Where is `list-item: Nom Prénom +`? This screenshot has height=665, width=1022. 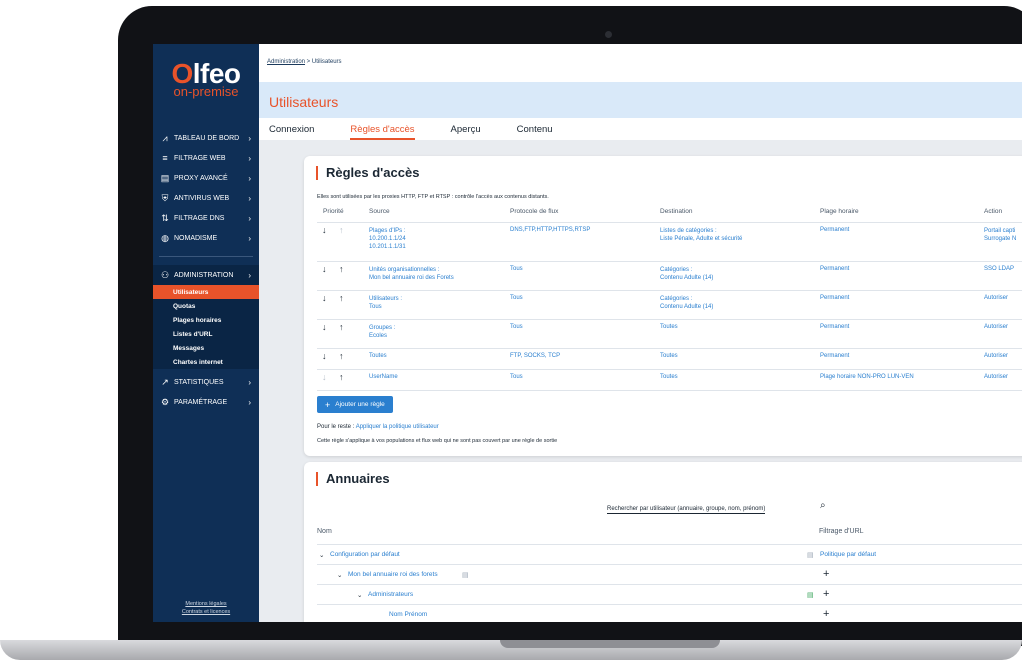 list-item: Nom Prénom + is located at coordinates (669, 613).